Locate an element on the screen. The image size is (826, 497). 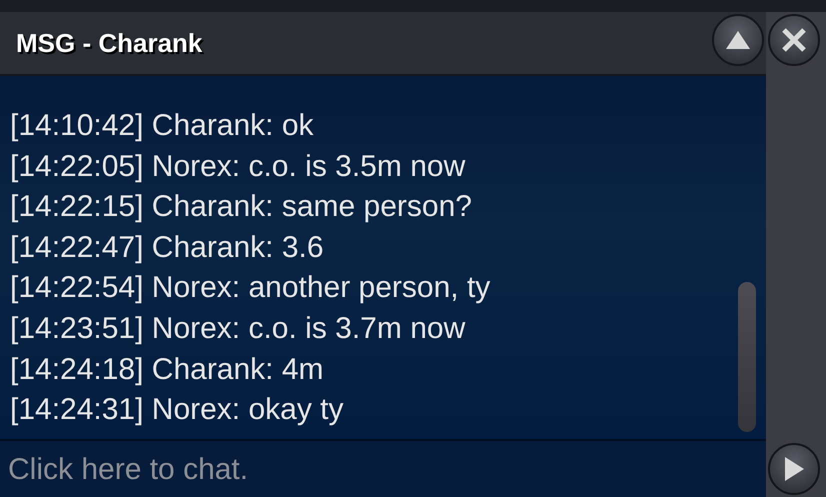
scrollbar-thumb is located at coordinates (747, 357).